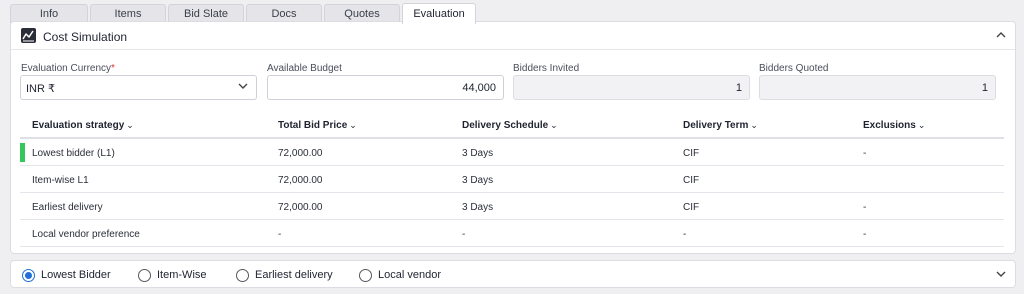 Image resolution: width=1024 pixels, height=294 pixels. Describe the element at coordinates (1001, 35) in the screenshot. I see `chevron-up-icon` at that location.